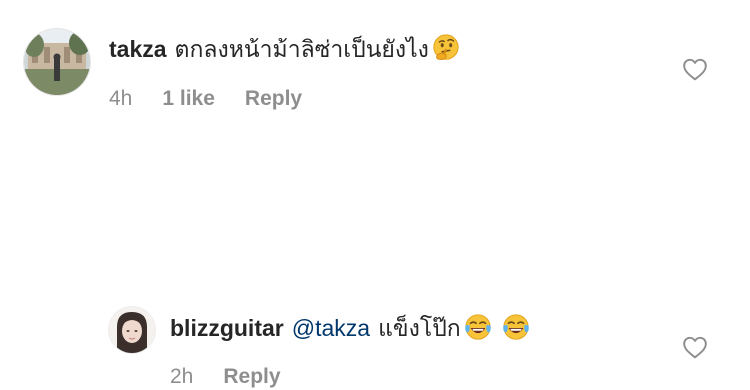  I want to click on username-blizzguitar: blizzguitar, so click(227, 328).